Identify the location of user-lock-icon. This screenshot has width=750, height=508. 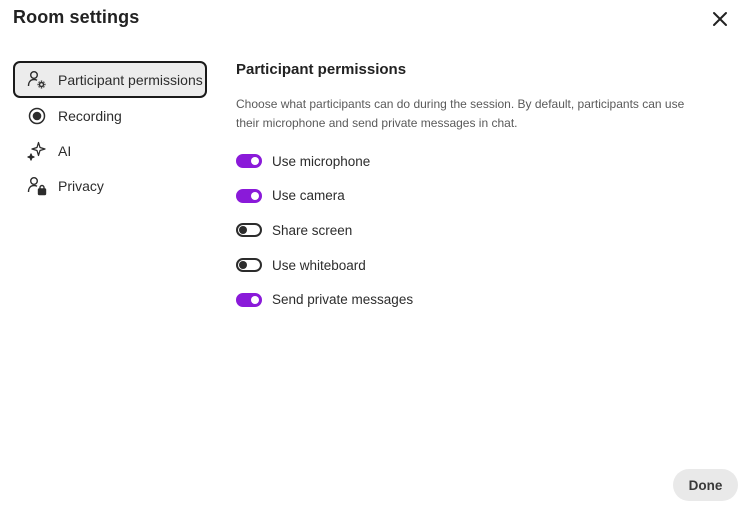
(37, 186).